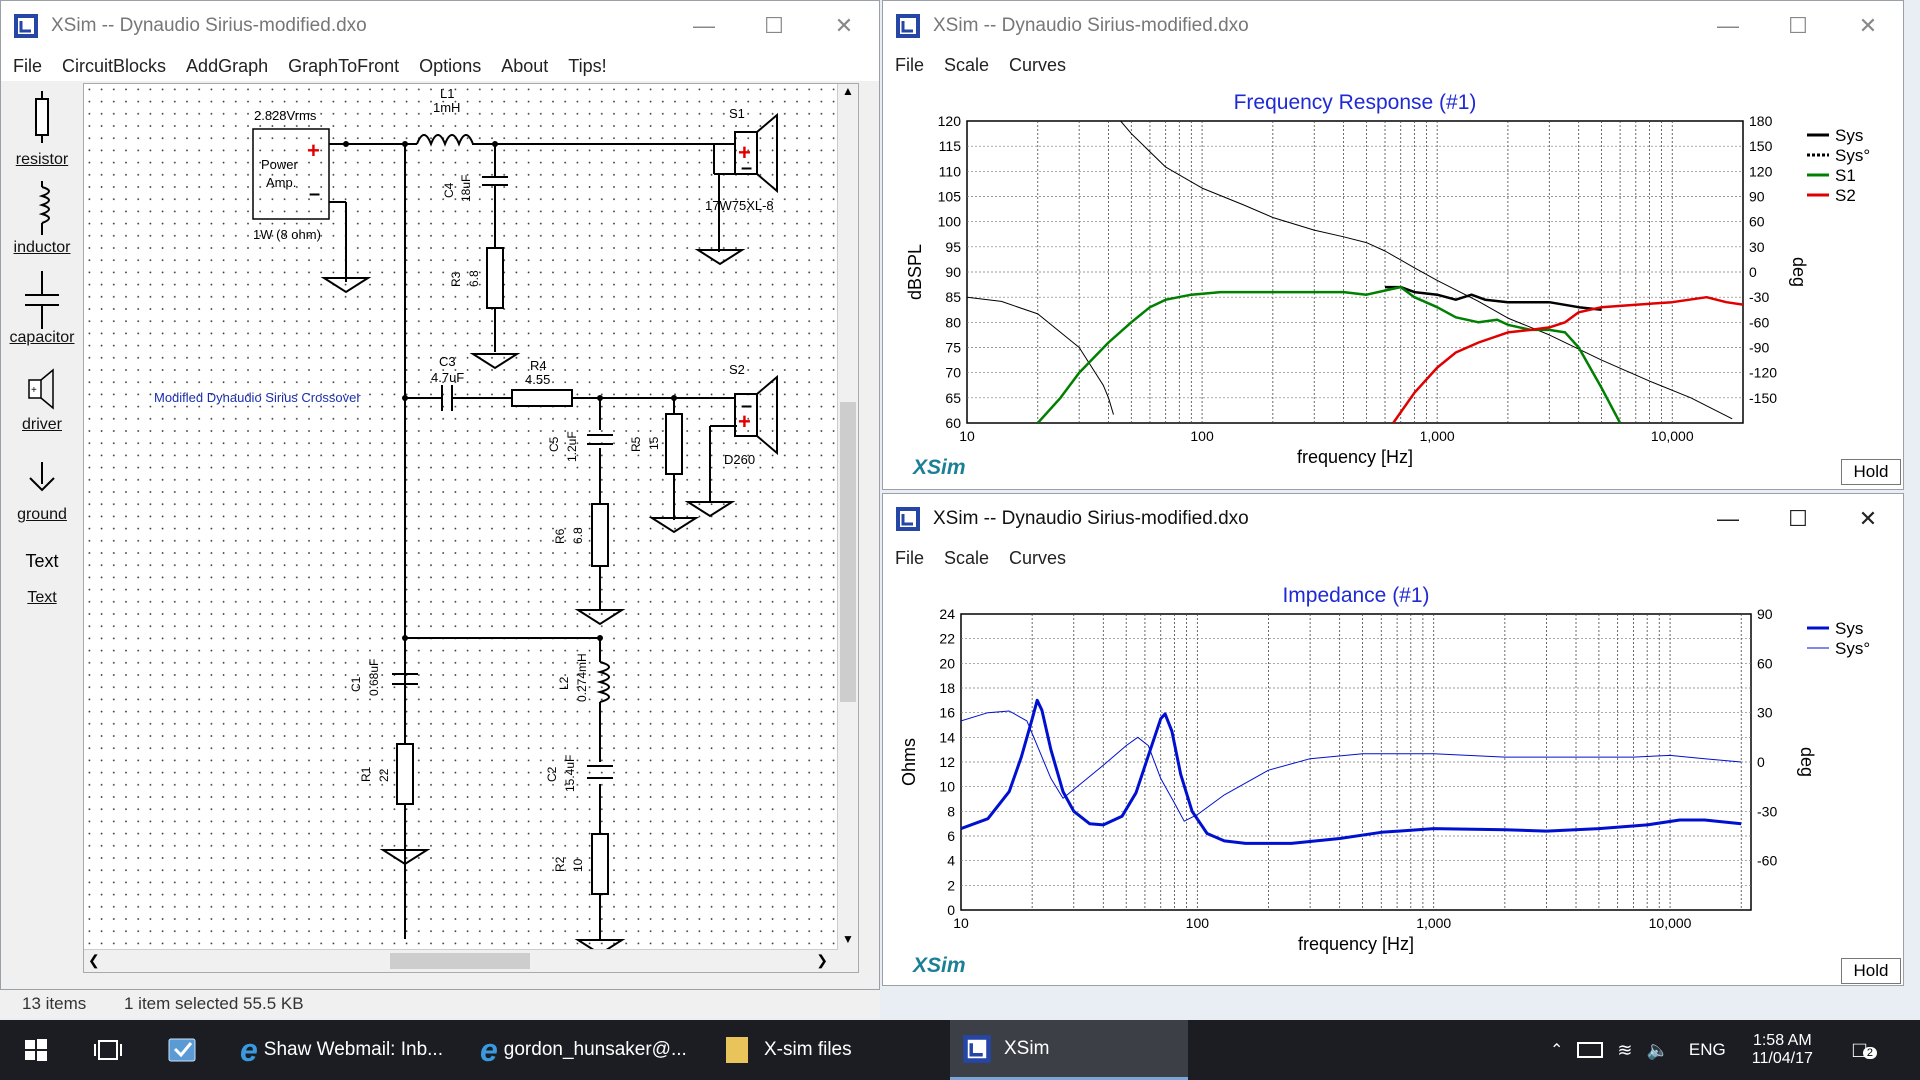 The width and height of the screenshot is (1920, 1080). Describe the element at coordinates (42, 578) in the screenshot. I see `tool-text: Text Text` at that location.